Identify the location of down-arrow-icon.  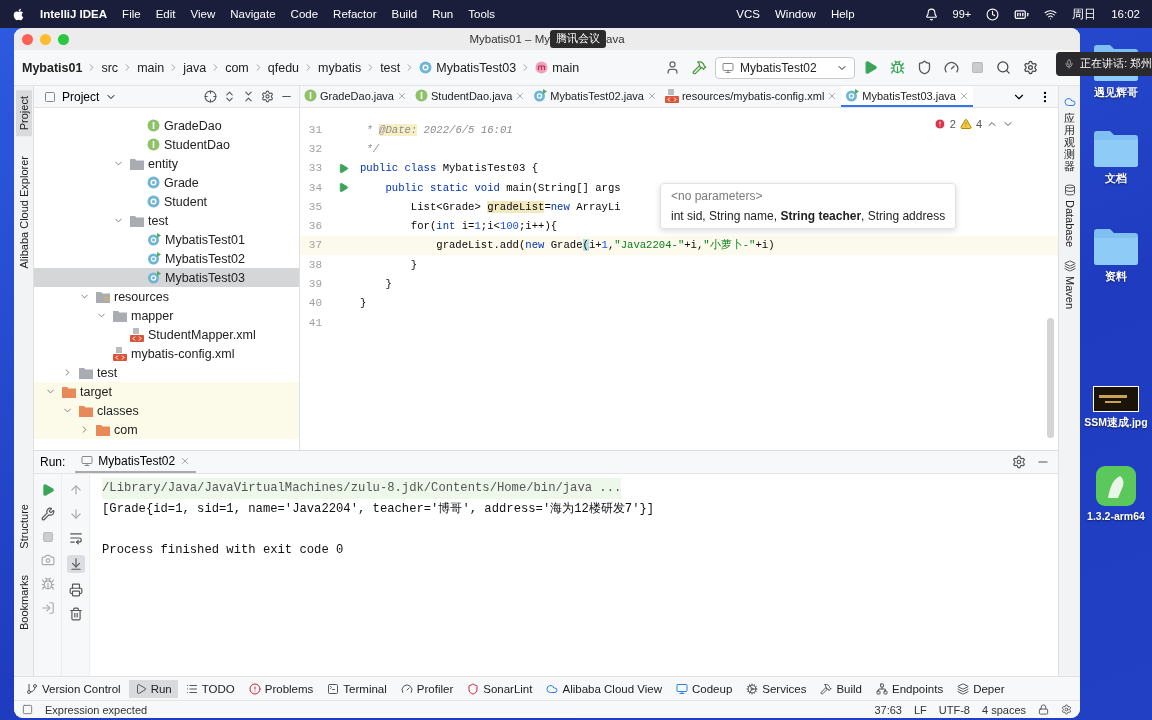
(75, 514).